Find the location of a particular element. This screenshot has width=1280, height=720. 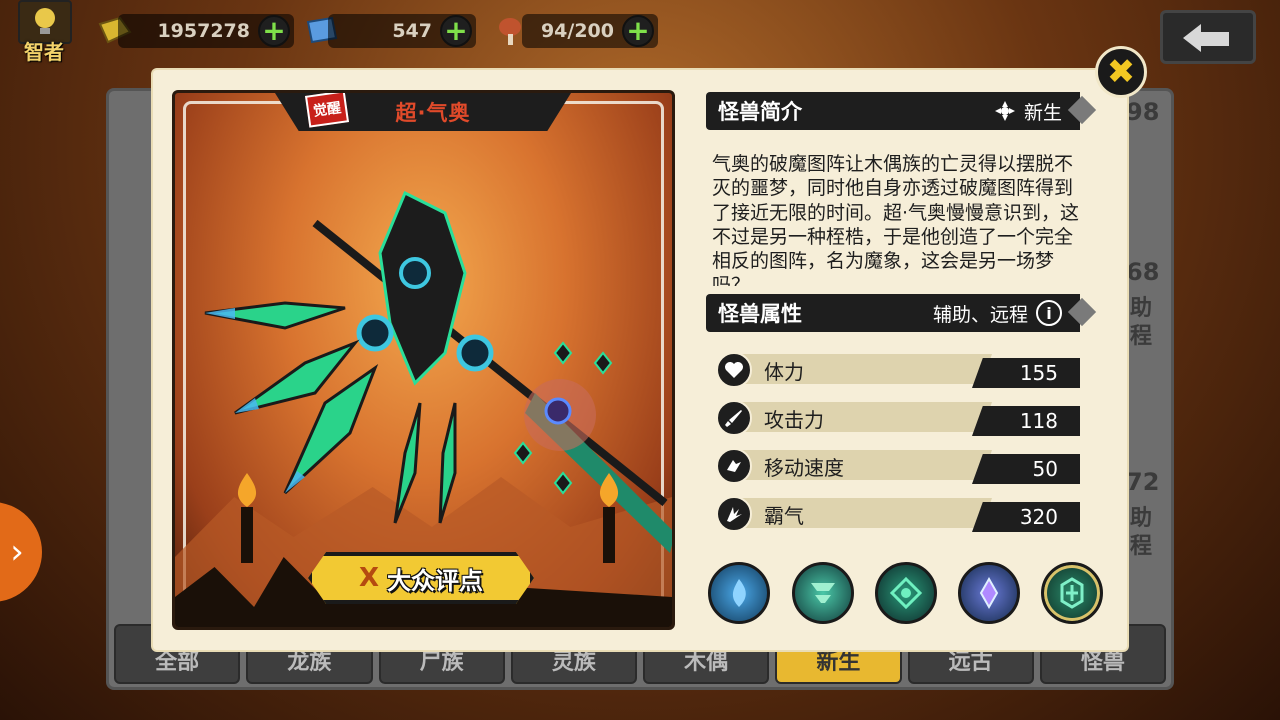

back-button is located at coordinates (1208, 37).